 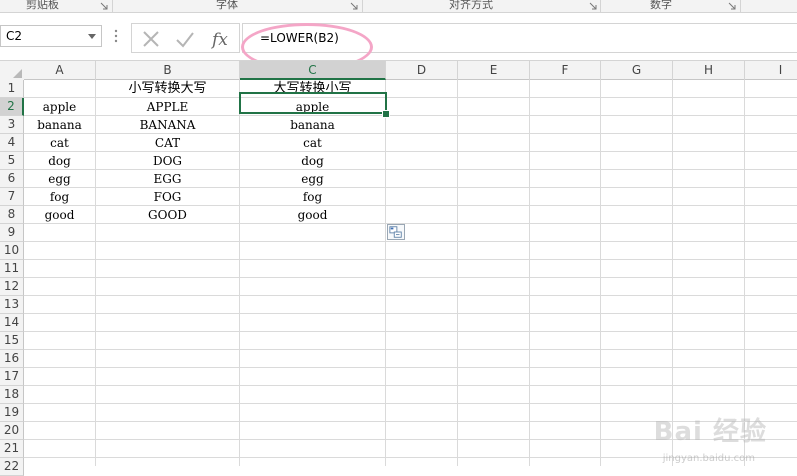 What do you see at coordinates (12, 359) in the screenshot?
I see `row-header-16: 16` at bounding box center [12, 359].